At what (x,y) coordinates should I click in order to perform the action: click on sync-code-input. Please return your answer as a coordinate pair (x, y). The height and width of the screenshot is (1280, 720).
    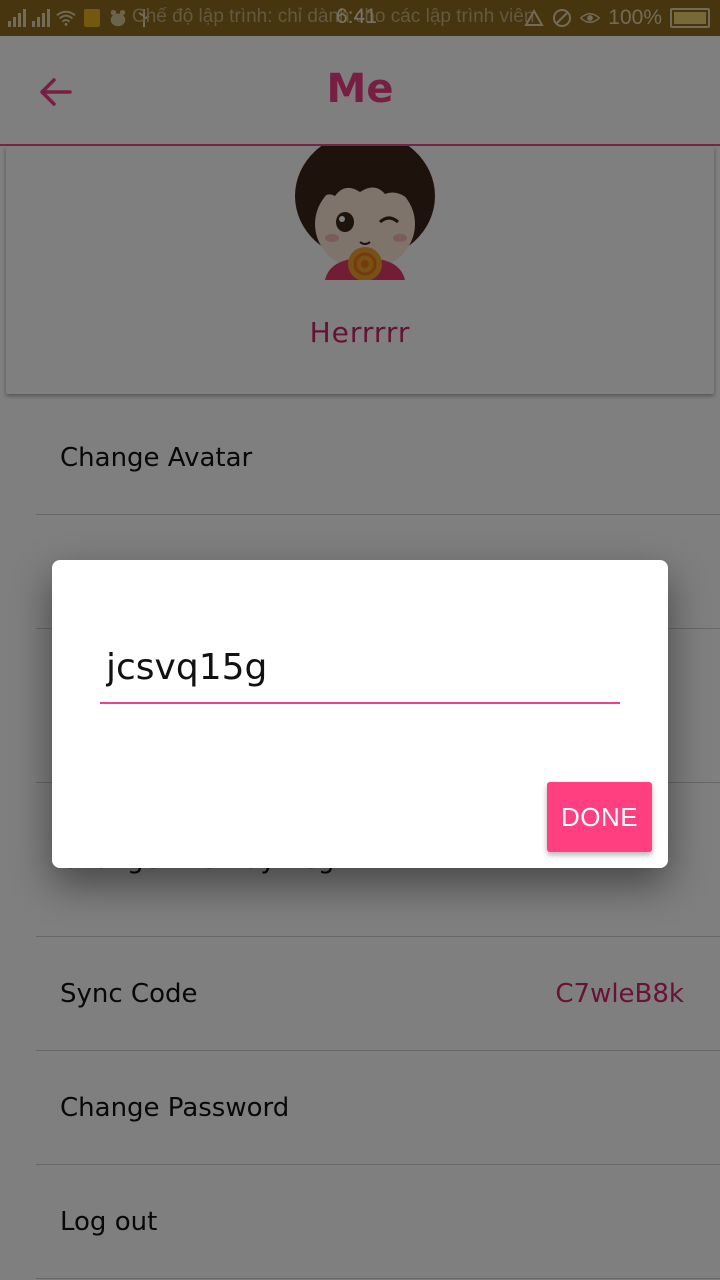
    Looking at the image, I should click on (360, 668).